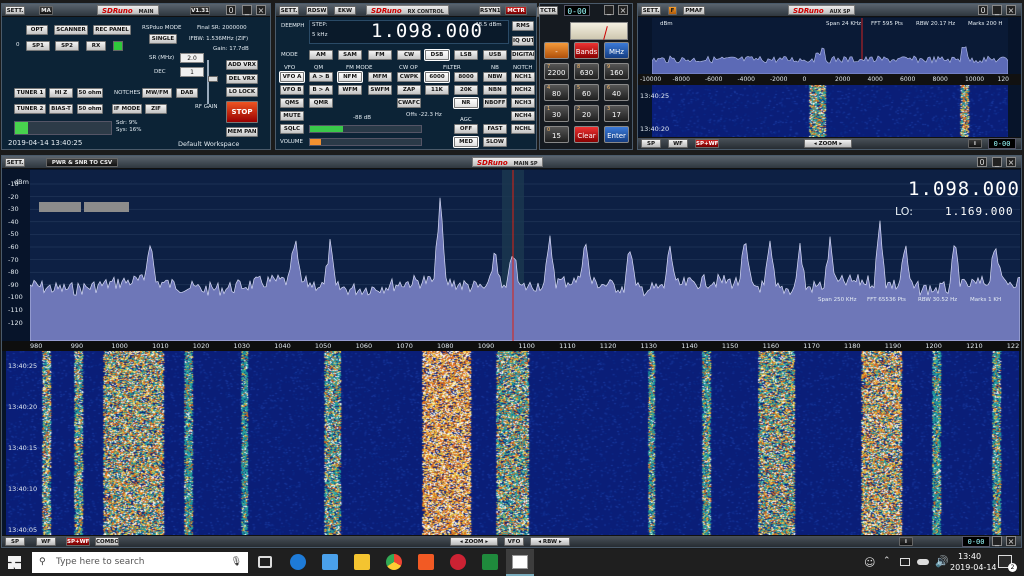  I want to click on keypad-key-80: 4 80, so click(556, 92).